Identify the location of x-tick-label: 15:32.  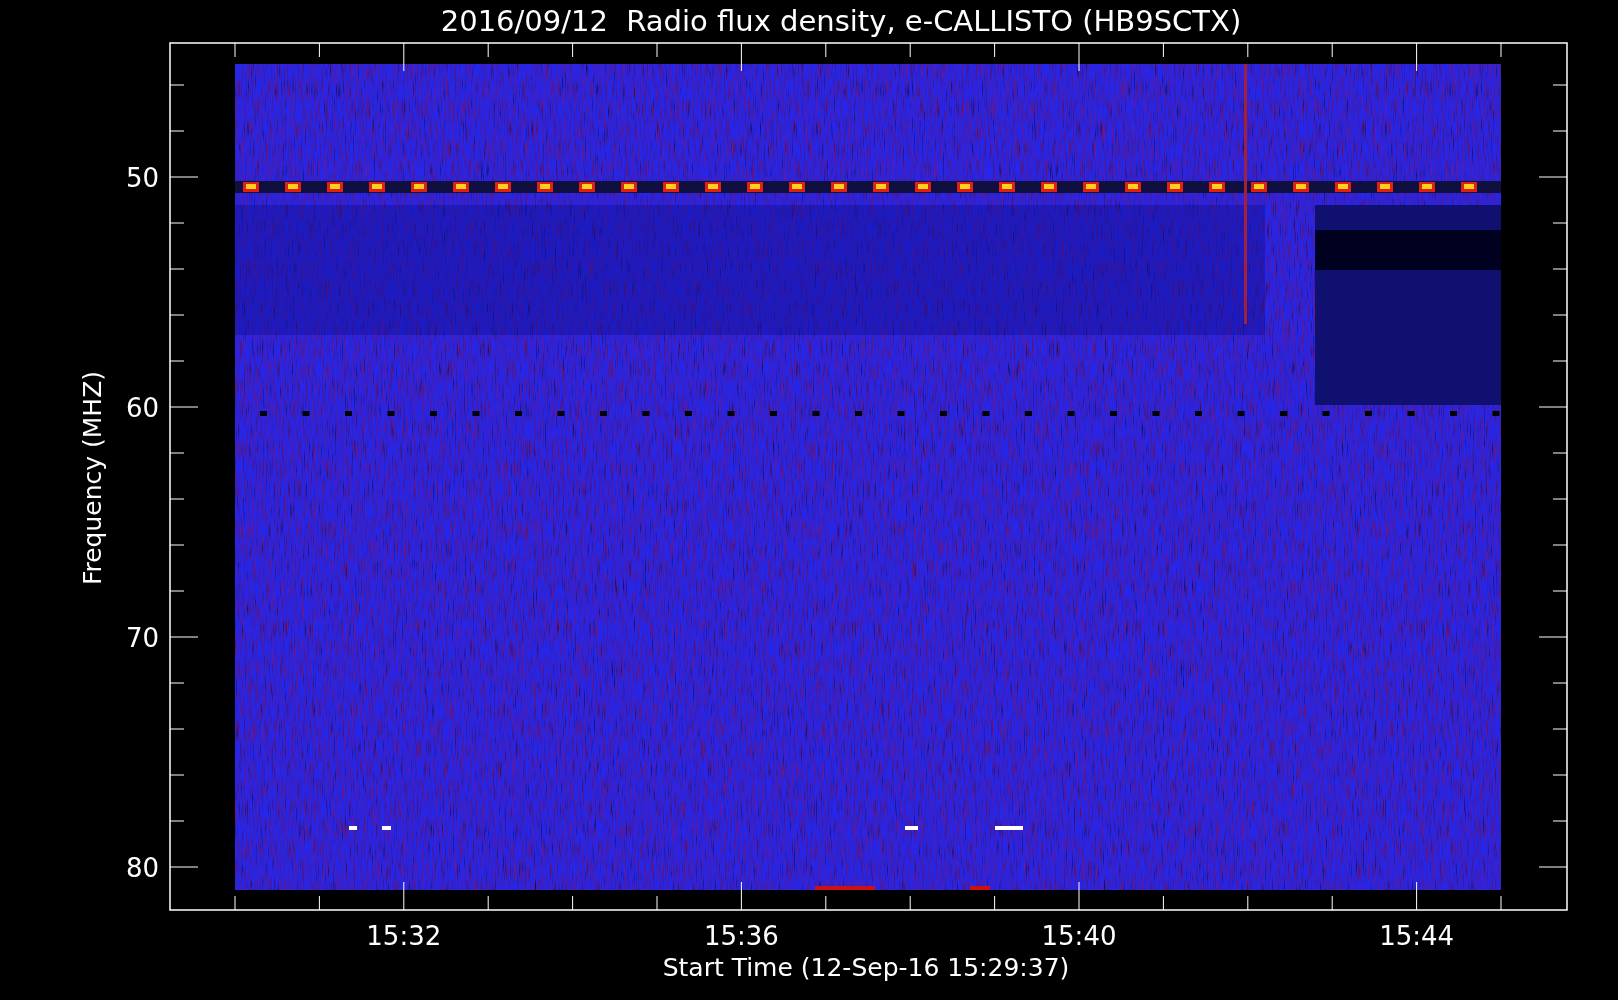
(404, 936).